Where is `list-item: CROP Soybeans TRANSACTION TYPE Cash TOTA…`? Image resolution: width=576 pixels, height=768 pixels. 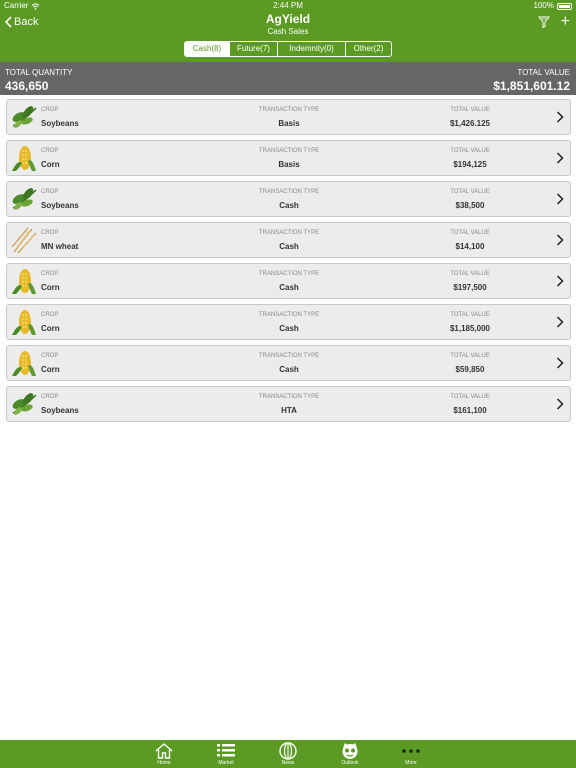
list-item: CROP Soybeans TRANSACTION TYPE Cash TOTA… is located at coordinates (288, 199).